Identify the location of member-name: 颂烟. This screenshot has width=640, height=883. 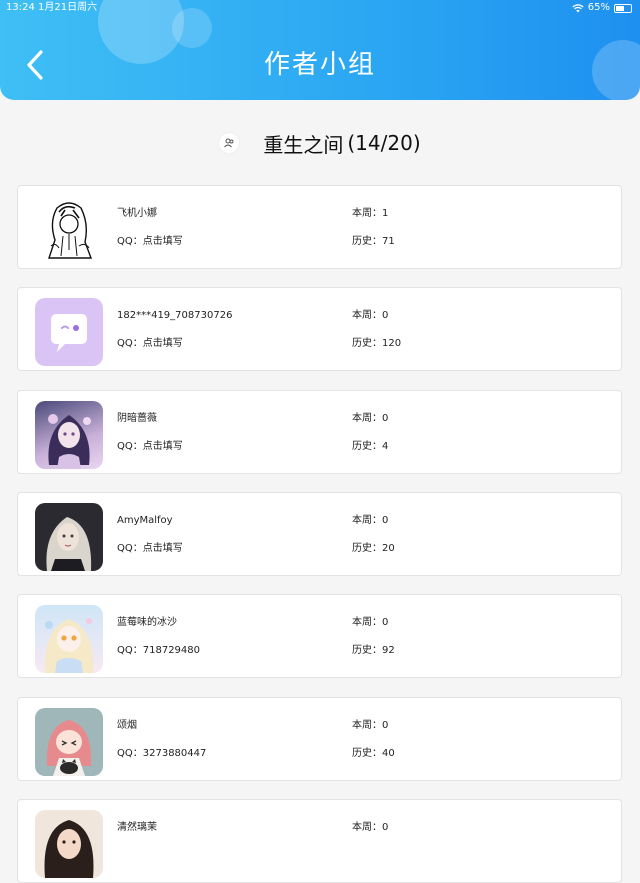
(127, 725).